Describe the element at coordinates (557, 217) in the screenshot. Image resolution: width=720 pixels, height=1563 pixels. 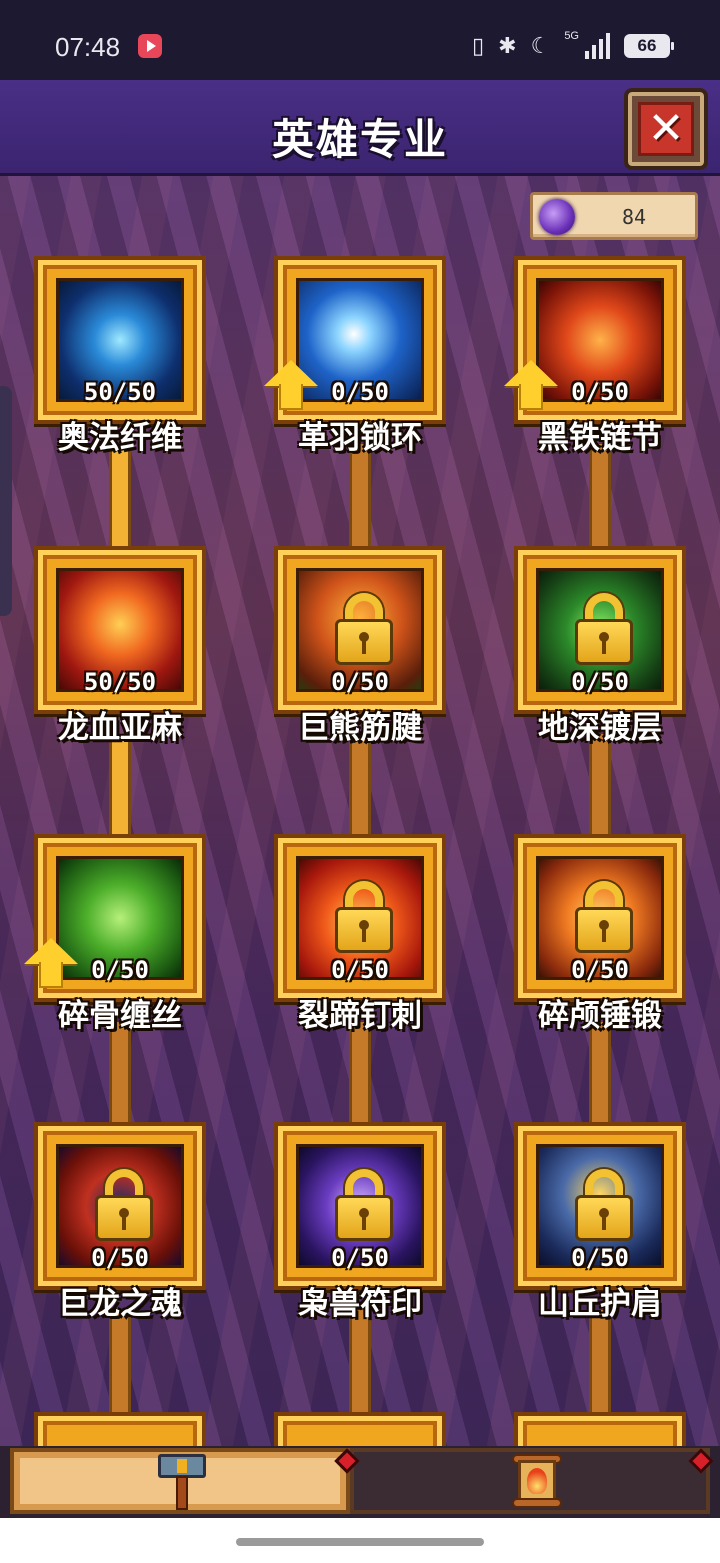
I see `purple-orb-icon` at that location.